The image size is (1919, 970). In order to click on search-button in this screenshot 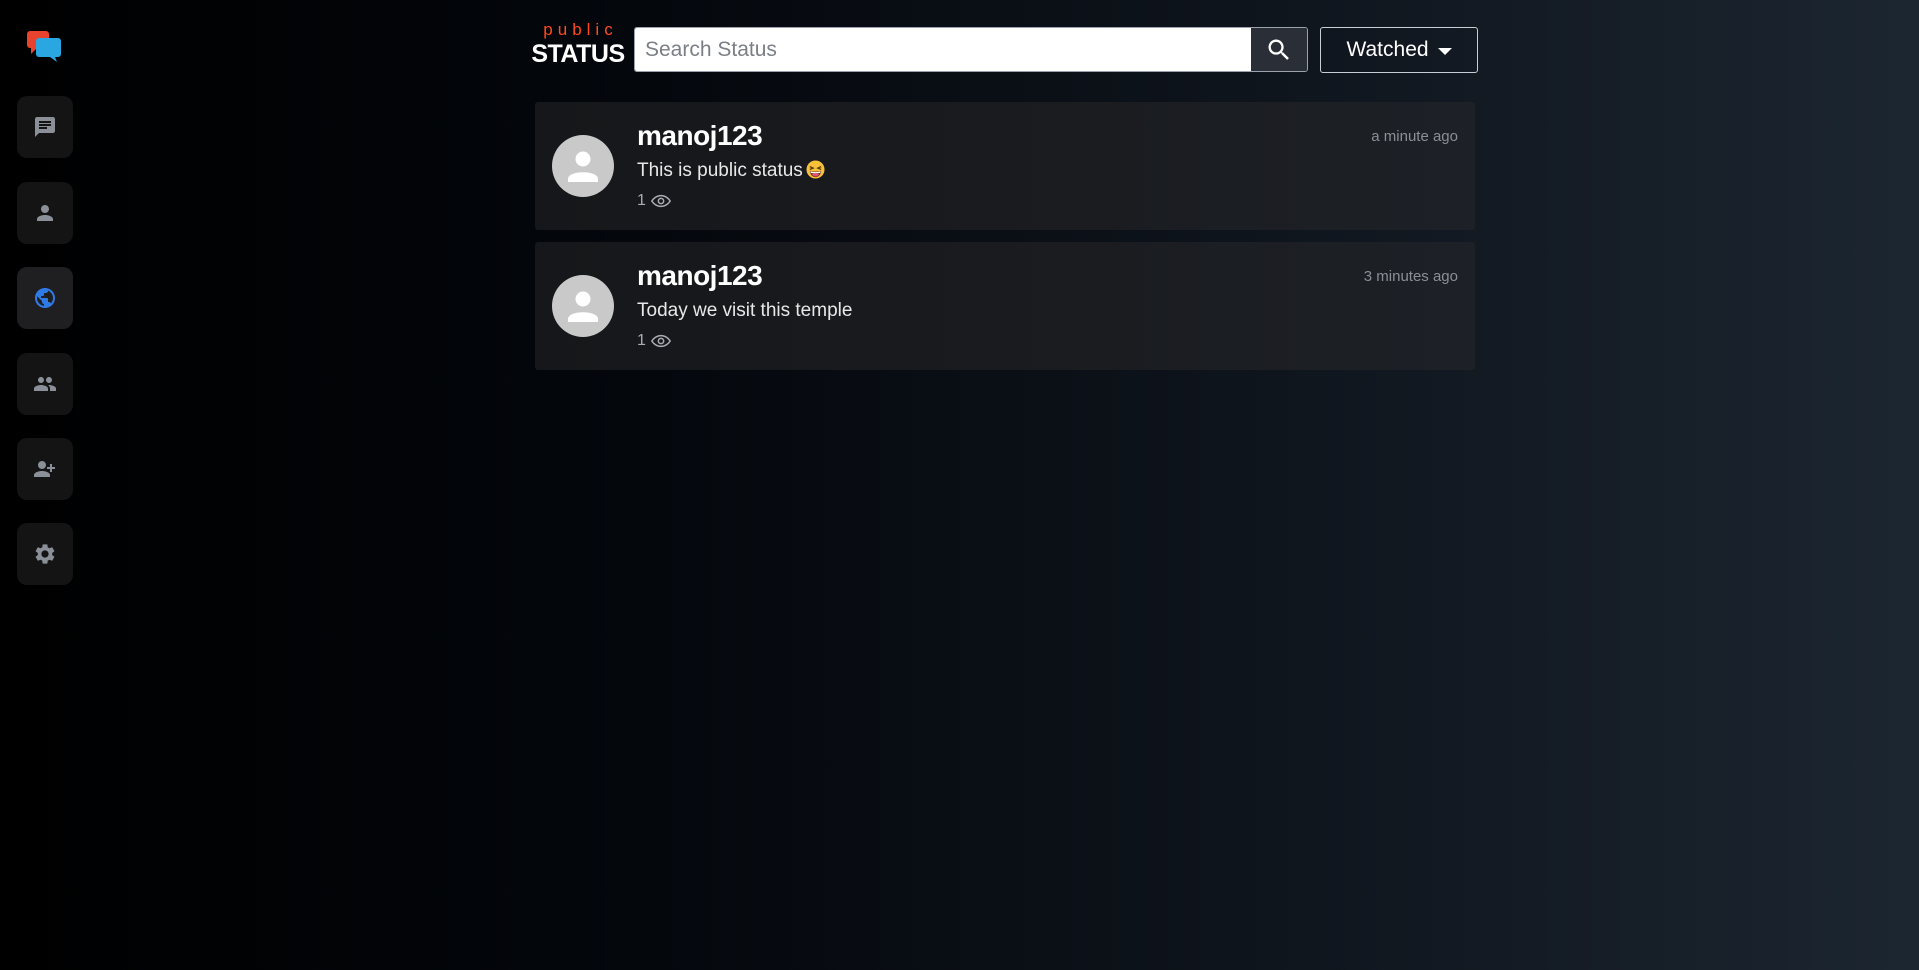, I will do `click(1279, 49)`.